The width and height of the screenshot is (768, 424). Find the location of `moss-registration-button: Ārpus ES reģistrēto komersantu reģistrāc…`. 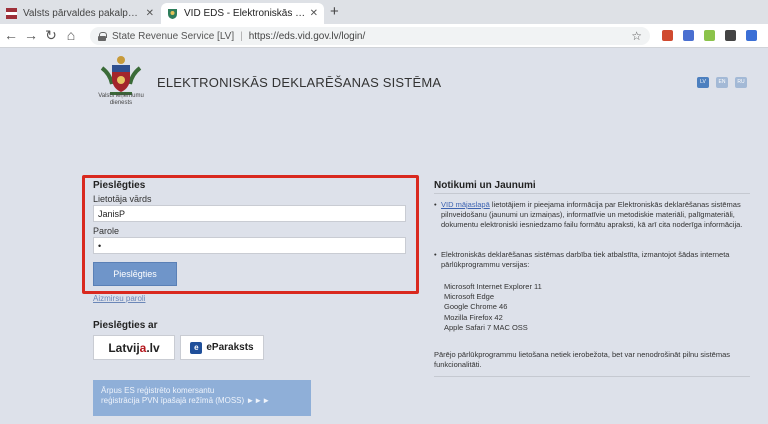

moss-registration-button: Ārpus ES reģistrēto komersantu reģistrāc… is located at coordinates (202, 398).